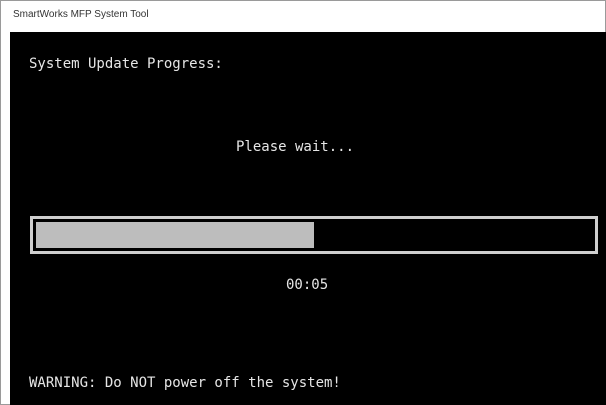 This screenshot has height=405, width=606. What do you see at coordinates (81, 14) in the screenshot?
I see `window-title: SmartWorks MFP System Tool` at bounding box center [81, 14].